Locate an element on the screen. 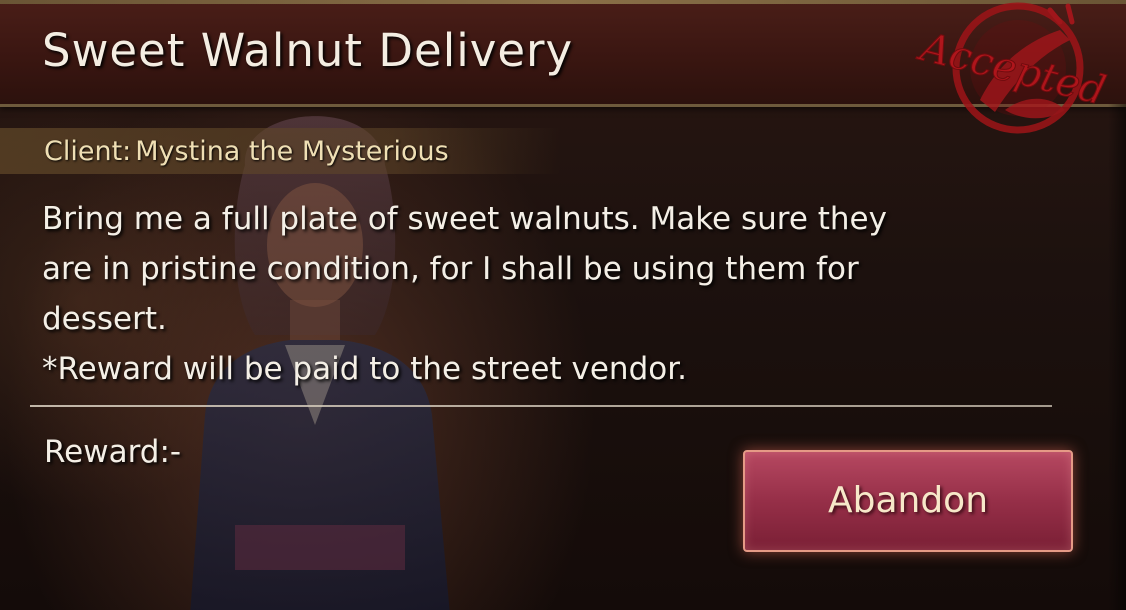  client-name: Mystina the Mysterious is located at coordinates (292, 151).